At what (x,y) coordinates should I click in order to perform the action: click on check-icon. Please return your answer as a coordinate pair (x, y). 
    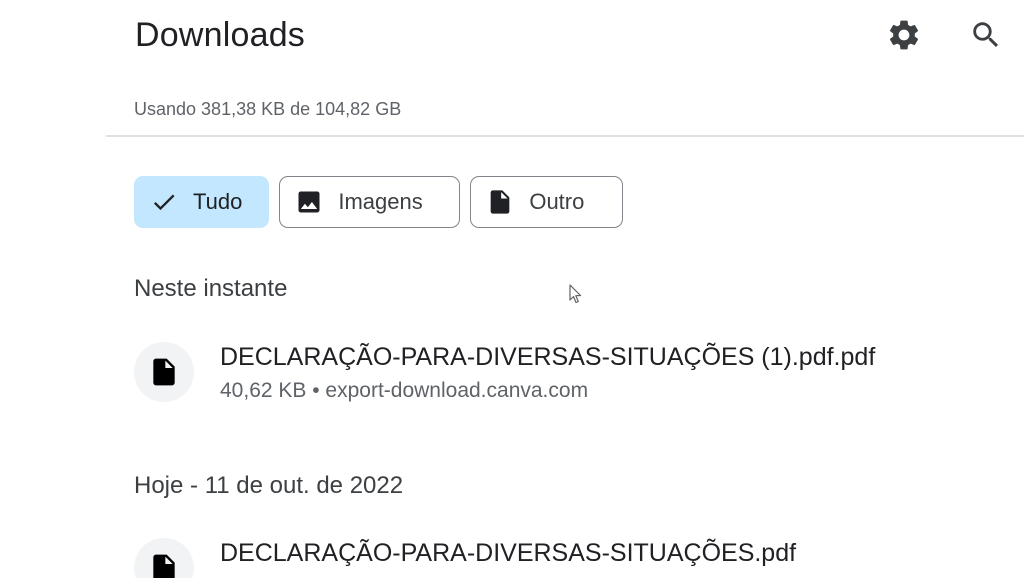
    Looking at the image, I should click on (164, 202).